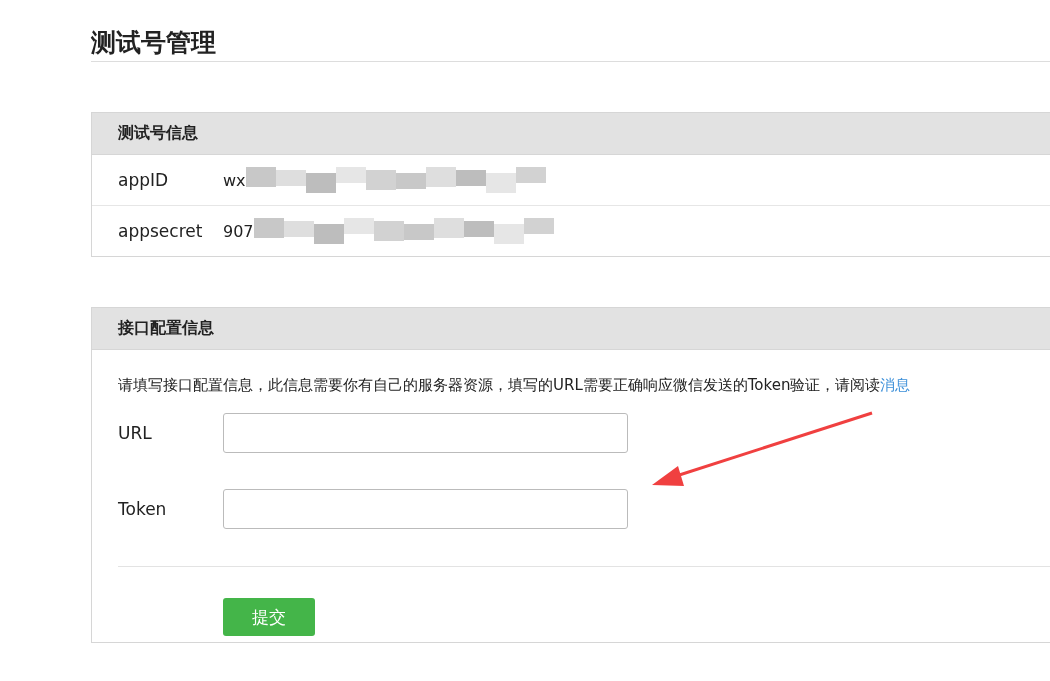 This screenshot has width=1050, height=681. Describe the element at coordinates (158, 133) in the screenshot. I see `panel-title: 测试号信息` at that location.